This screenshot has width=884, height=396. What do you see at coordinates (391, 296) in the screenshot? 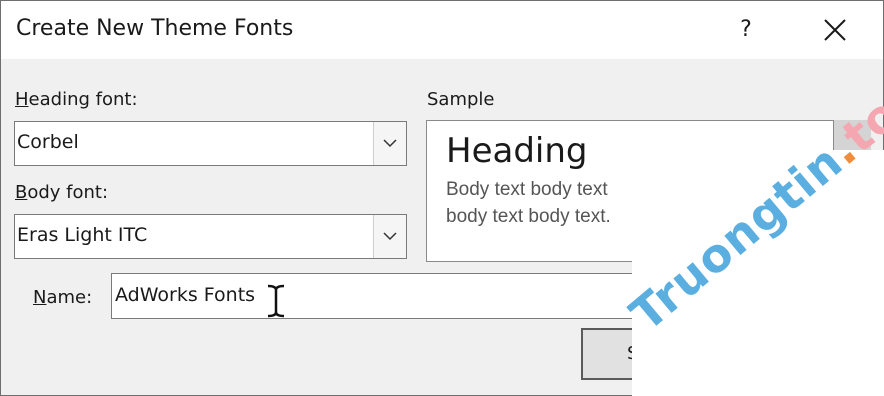
I see `name-field: AdWorks Fonts` at bounding box center [391, 296].